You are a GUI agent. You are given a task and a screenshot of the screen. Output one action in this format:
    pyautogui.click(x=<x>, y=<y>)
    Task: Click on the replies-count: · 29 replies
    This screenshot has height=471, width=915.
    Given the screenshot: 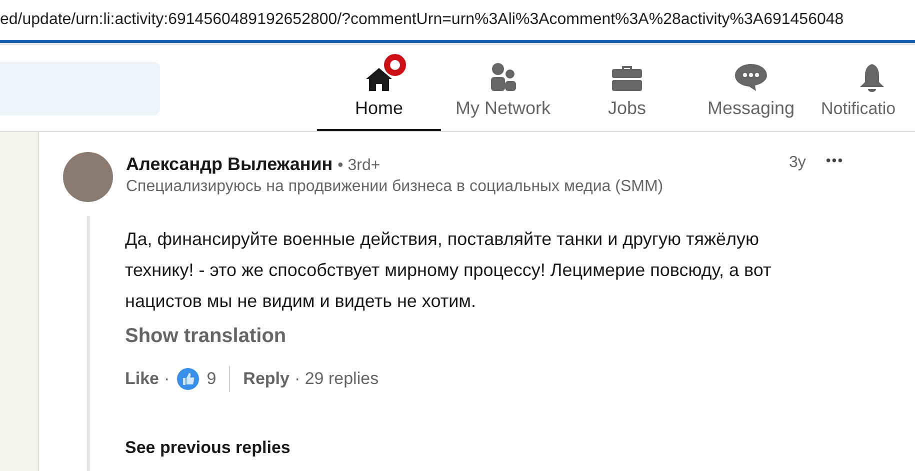 What is the action you would take?
    pyautogui.click(x=336, y=379)
    